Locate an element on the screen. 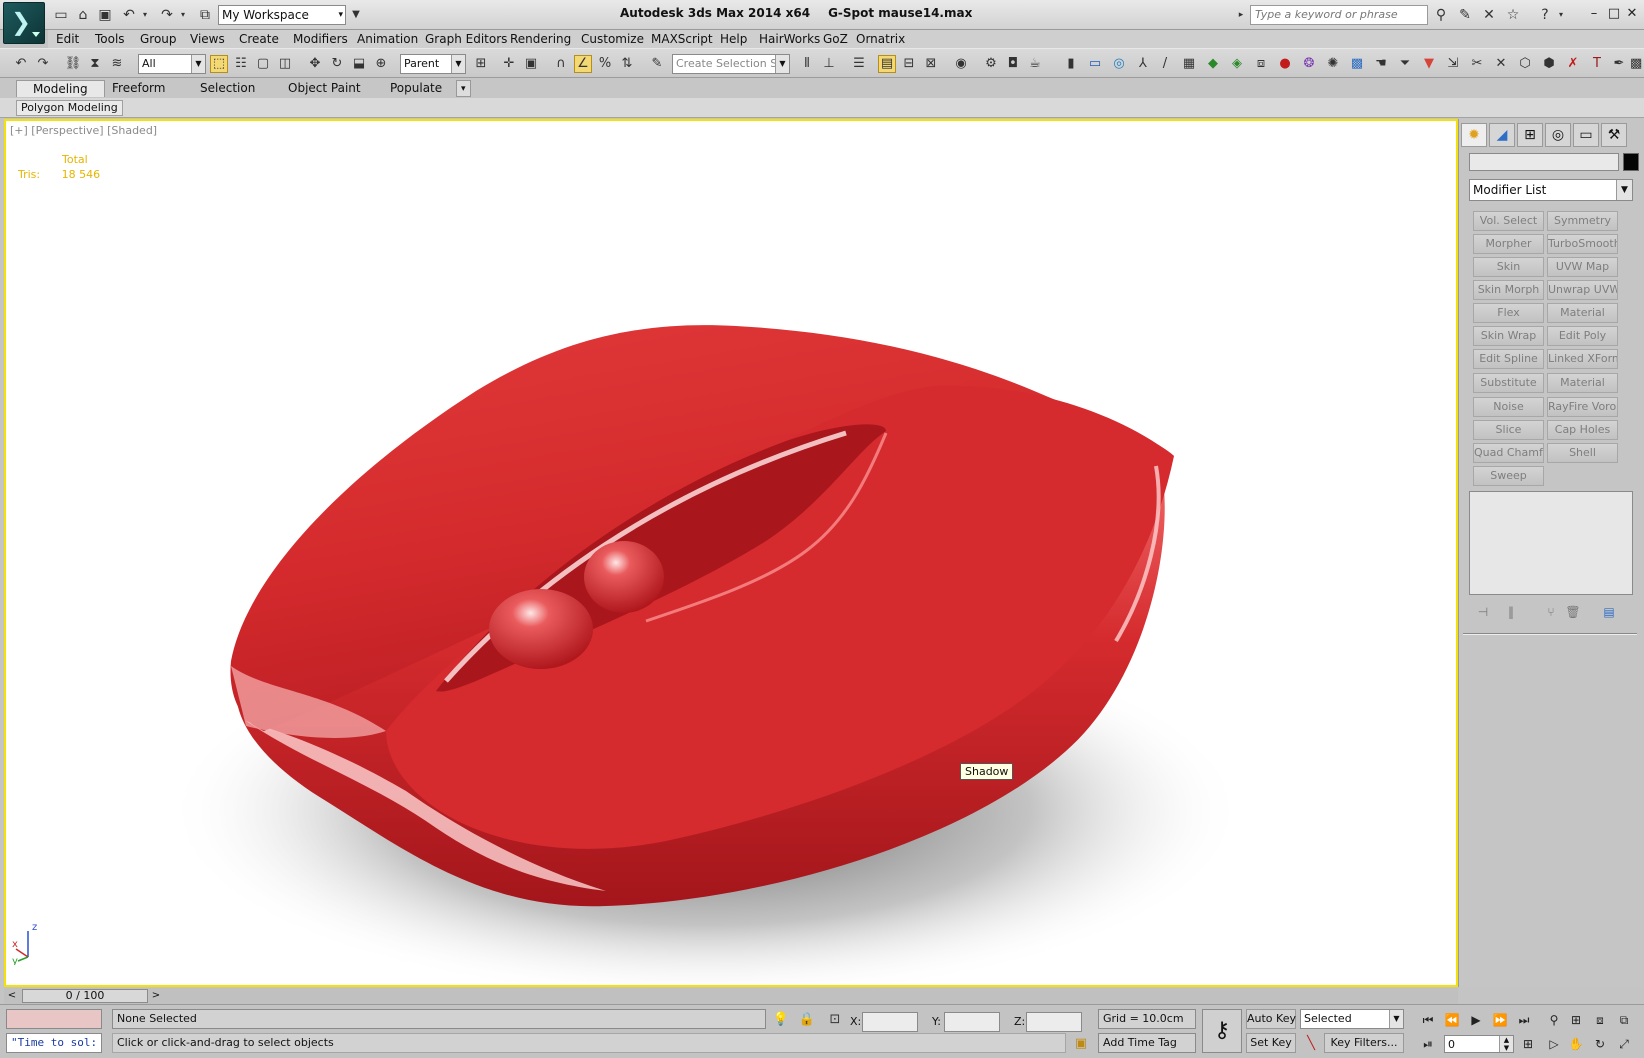 This screenshot has width=1644, height=1058. project-folder-icon: ⧉ is located at coordinates (205, 15).